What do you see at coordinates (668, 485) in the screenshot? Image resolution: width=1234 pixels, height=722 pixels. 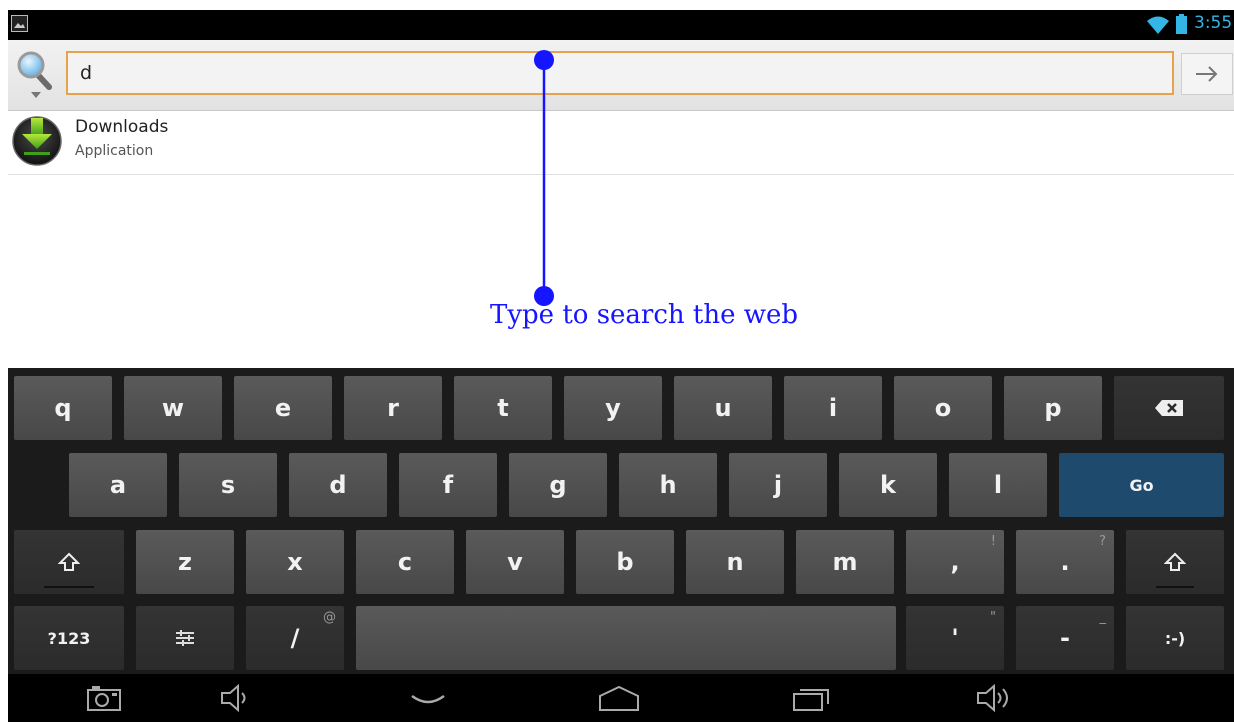 I see `key-h: h` at bounding box center [668, 485].